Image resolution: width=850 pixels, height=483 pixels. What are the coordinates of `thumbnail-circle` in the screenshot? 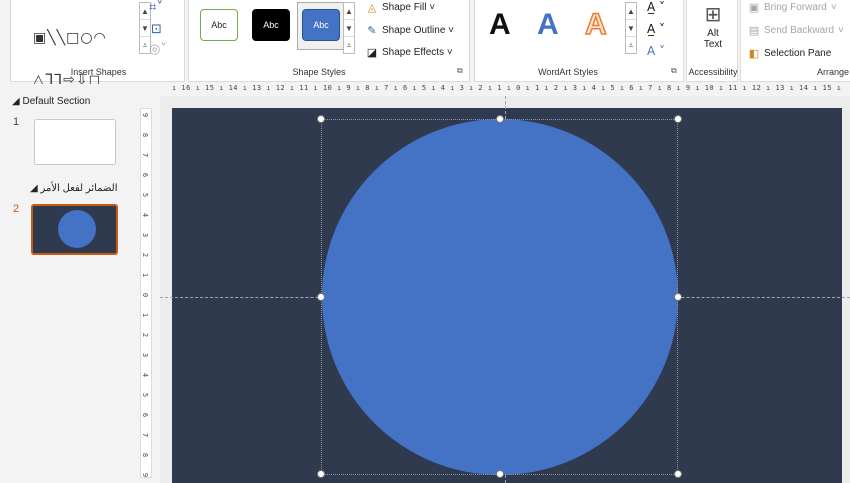 It's located at (77, 229).